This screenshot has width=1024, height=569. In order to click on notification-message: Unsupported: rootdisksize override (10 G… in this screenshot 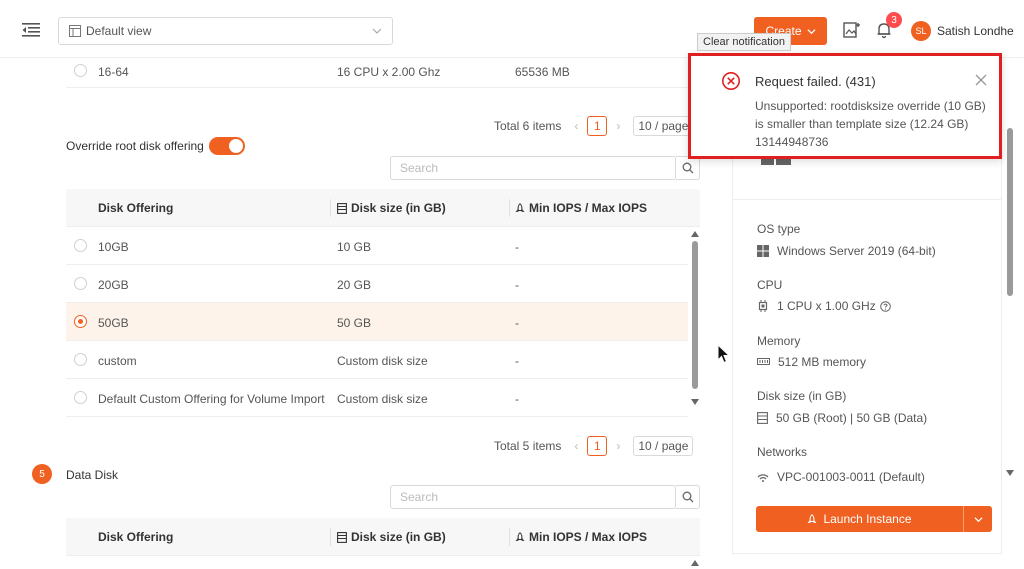, I will do `click(870, 124)`.